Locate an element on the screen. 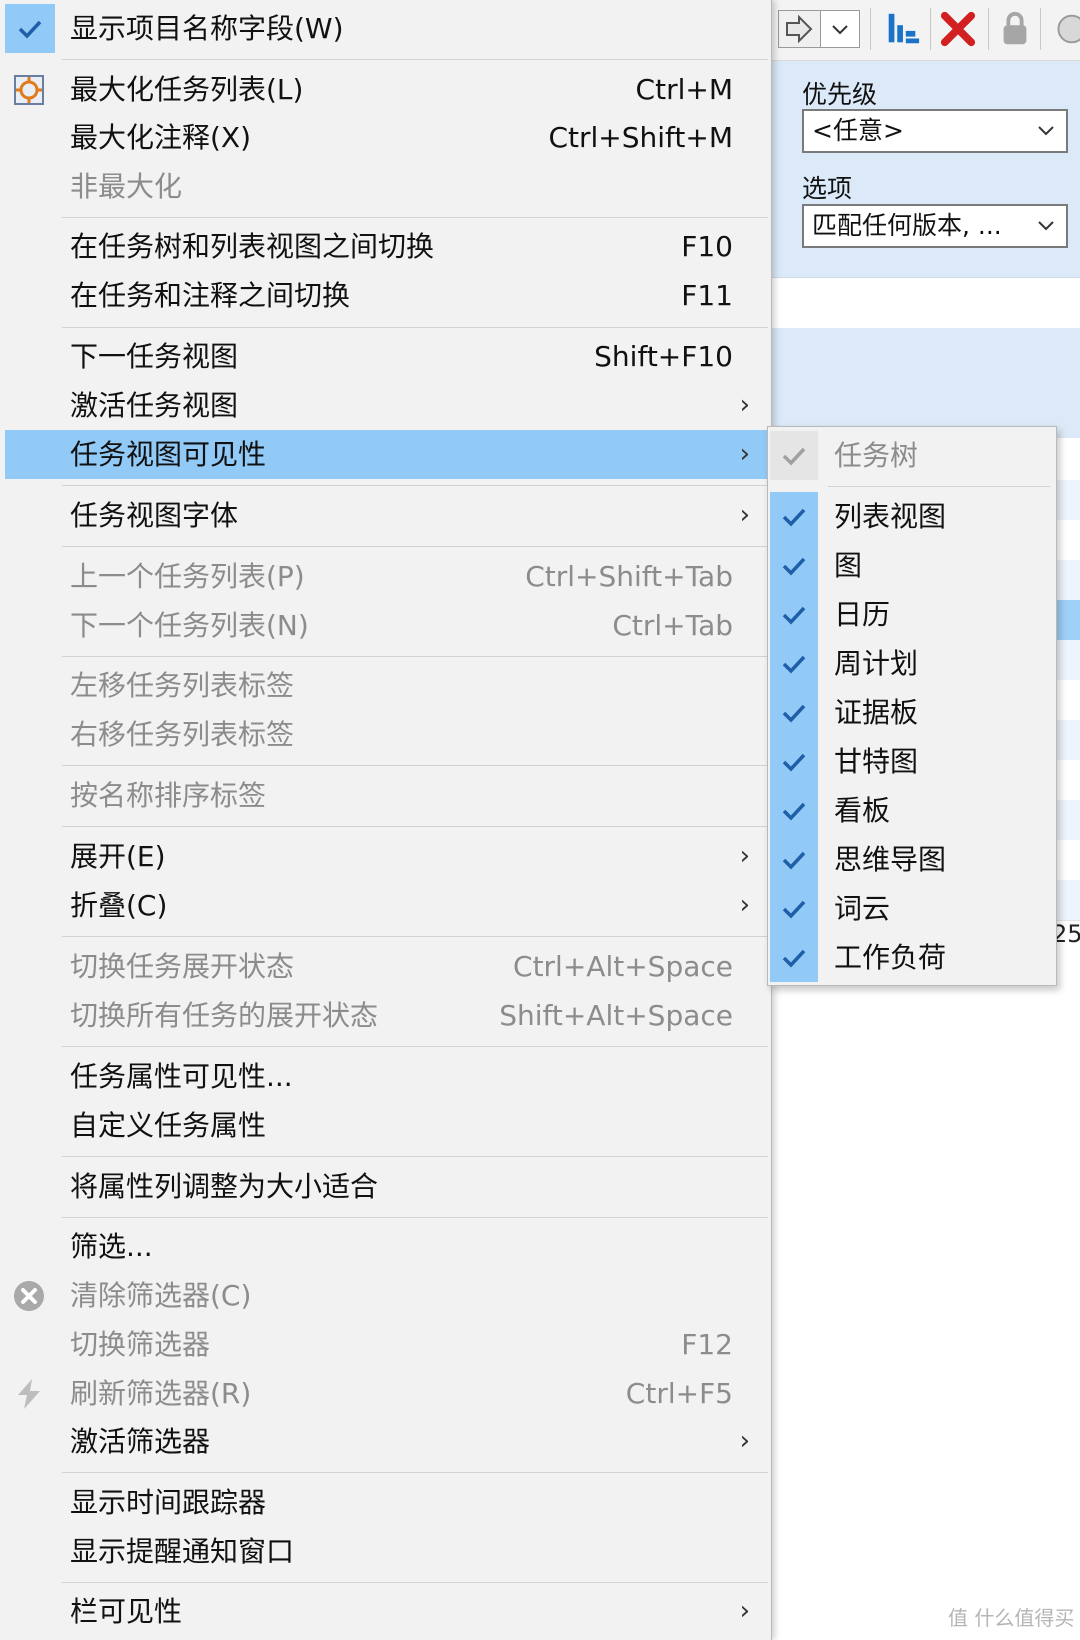  watermark: 值 什么值得买 is located at coordinates (1011, 1618).